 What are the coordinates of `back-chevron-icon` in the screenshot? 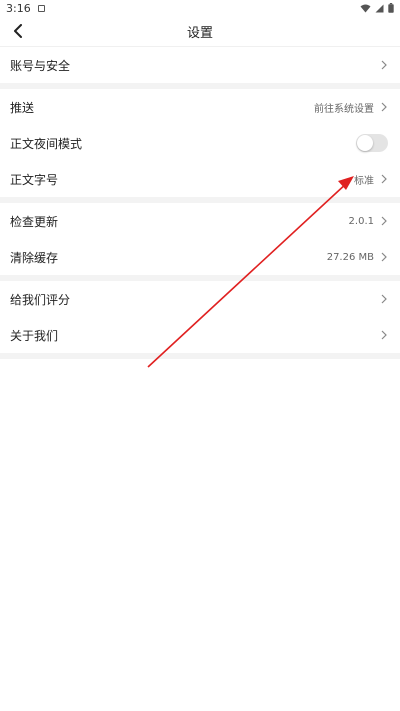 It's located at (18, 31).